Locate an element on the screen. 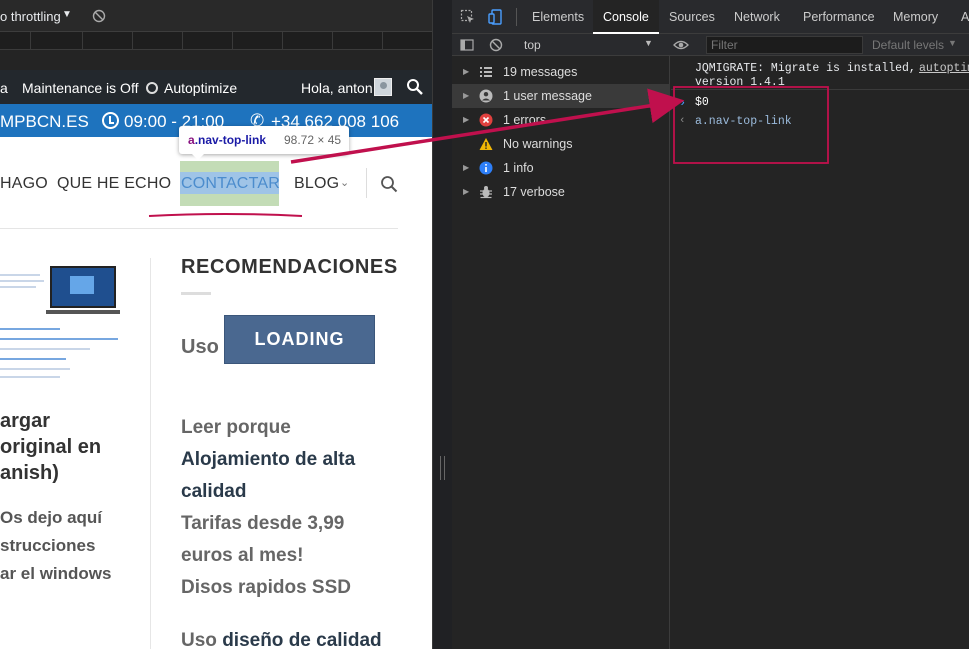 This screenshot has height=649, width=969. tooltip-selector: a.nav-top-link is located at coordinates (227, 140).